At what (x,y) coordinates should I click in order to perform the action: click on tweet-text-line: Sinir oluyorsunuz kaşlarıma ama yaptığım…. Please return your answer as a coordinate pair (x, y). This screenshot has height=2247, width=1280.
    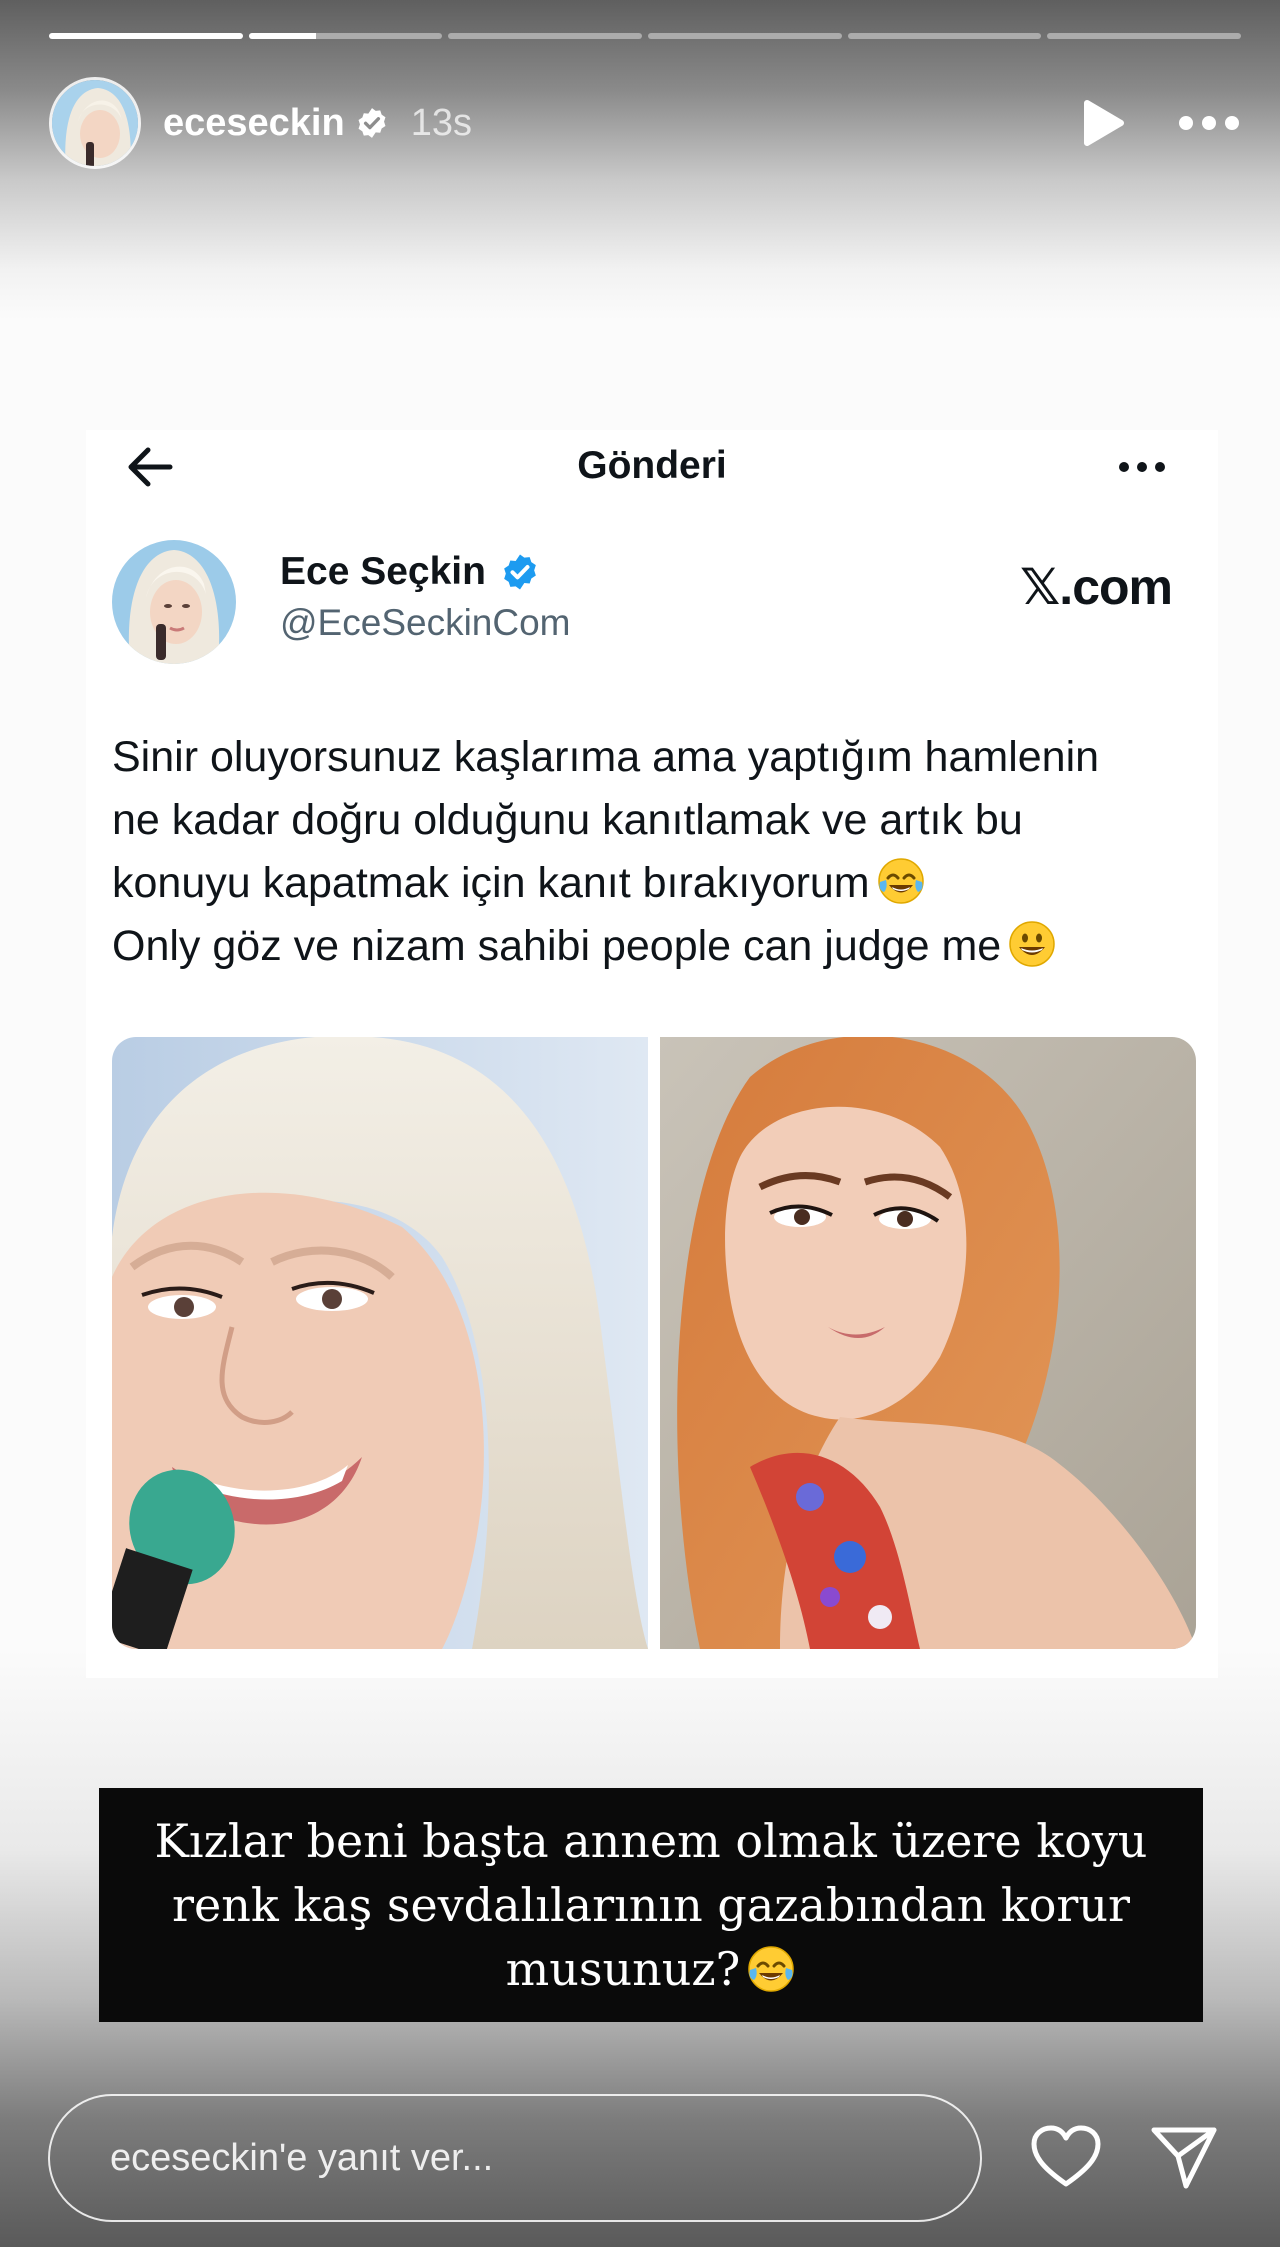
    Looking at the image, I should click on (606, 757).